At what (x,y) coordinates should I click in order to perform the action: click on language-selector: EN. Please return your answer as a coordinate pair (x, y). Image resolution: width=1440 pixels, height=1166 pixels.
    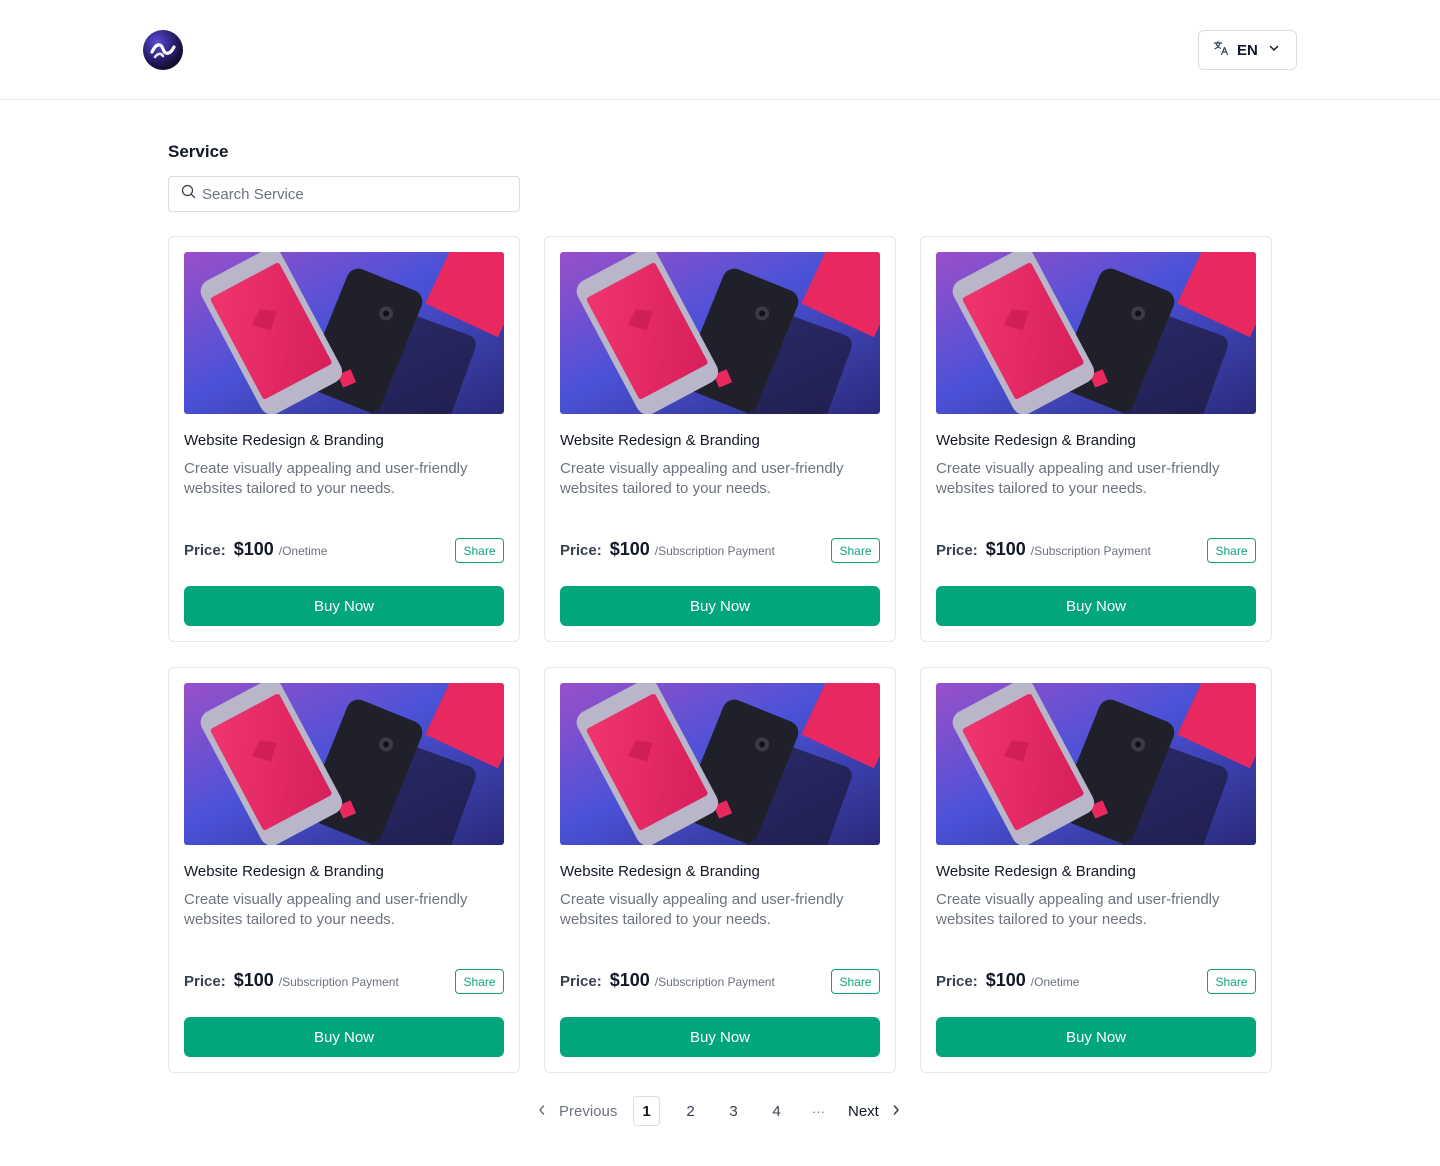
    Looking at the image, I should click on (1247, 50).